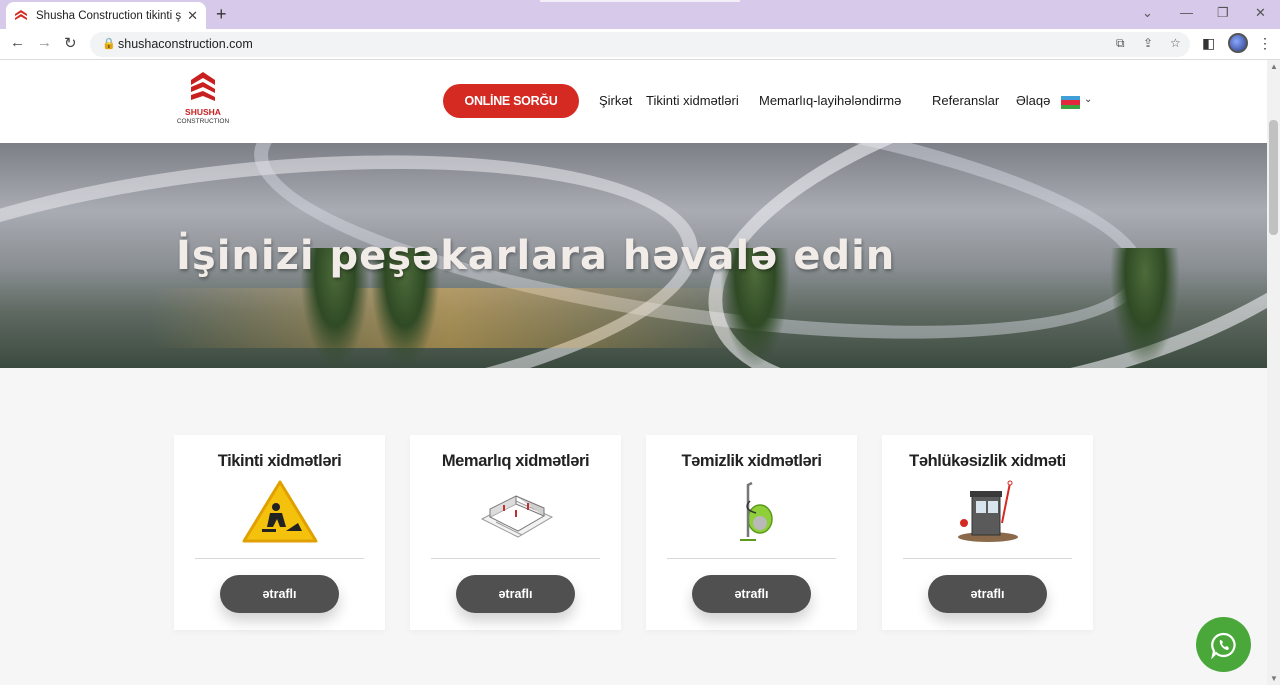 The image size is (1280, 685). What do you see at coordinates (1147, 13) in the screenshot?
I see `tab-search-icon: ⌄` at bounding box center [1147, 13].